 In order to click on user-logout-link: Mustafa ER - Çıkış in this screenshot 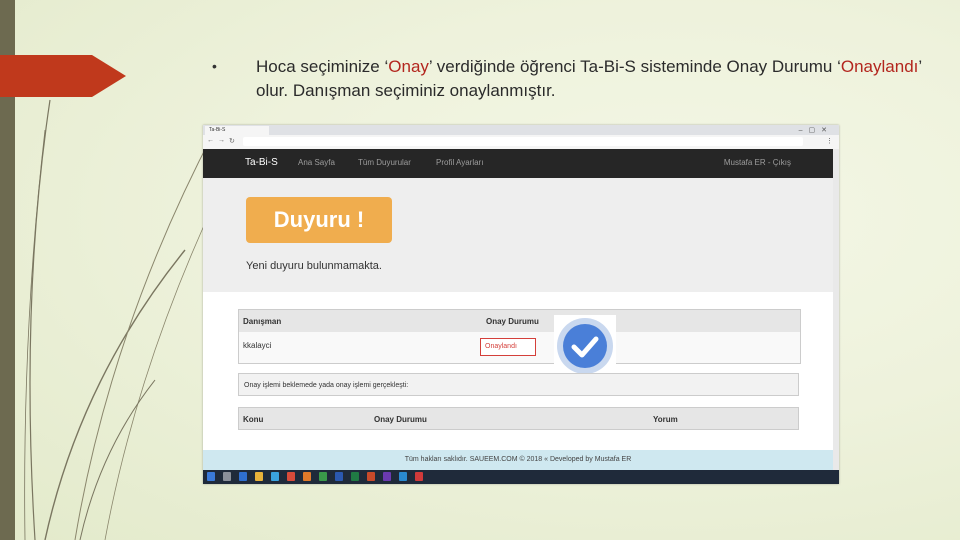, I will do `click(757, 162)`.